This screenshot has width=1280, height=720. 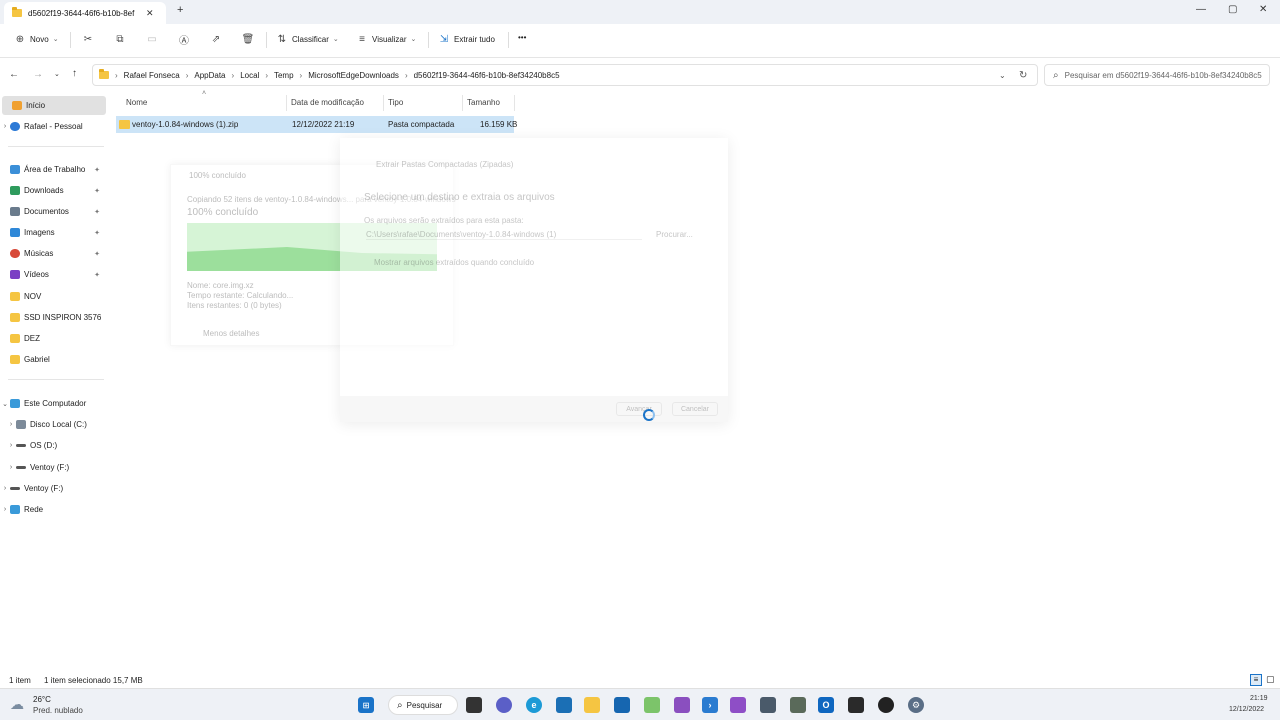 I want to click on column-header-name: Nome, so click(x=136, y=102).